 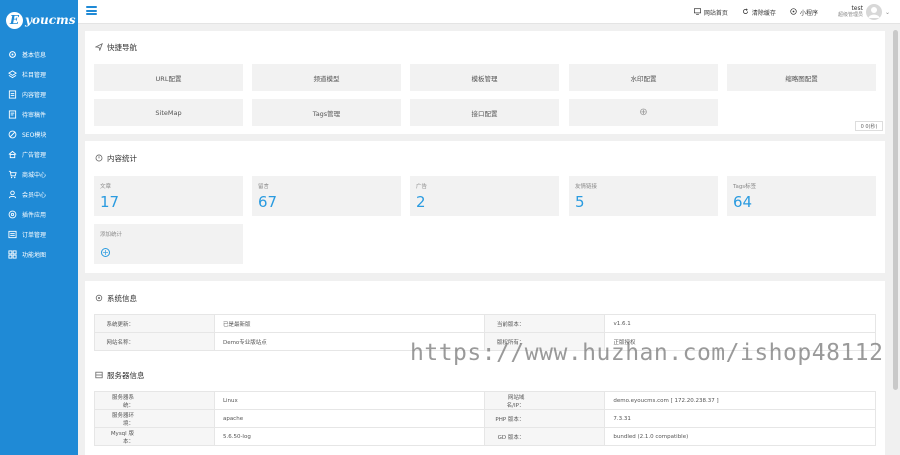 What do you see at coordinates (643, 77) in the screenshot?
I see `quick-nav-watermark-config: 水印配置` at bounding box center [643, 77].